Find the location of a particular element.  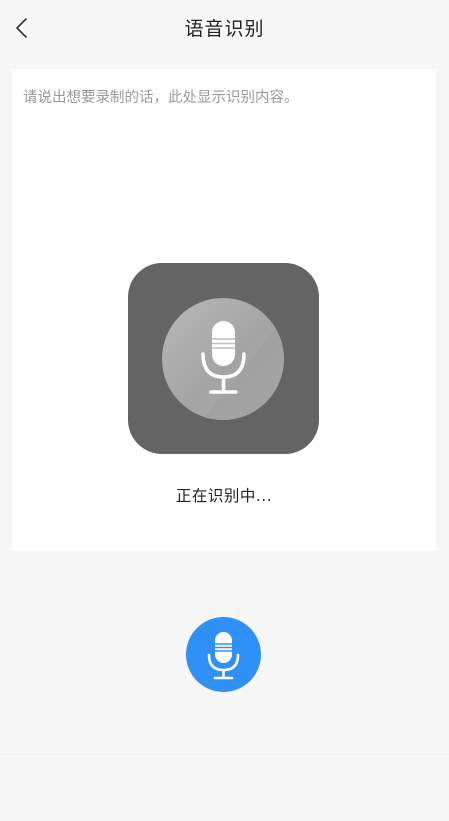

navigation-bar: 语音识别 is located at coordinates (224, 29).